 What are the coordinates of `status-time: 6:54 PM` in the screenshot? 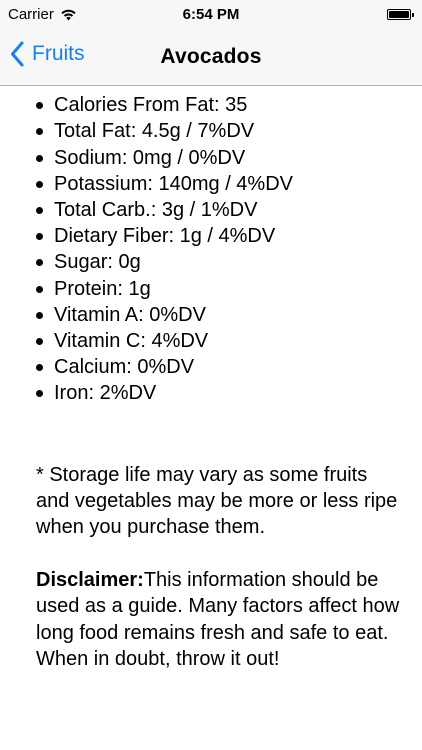 It's located at (211, 14).